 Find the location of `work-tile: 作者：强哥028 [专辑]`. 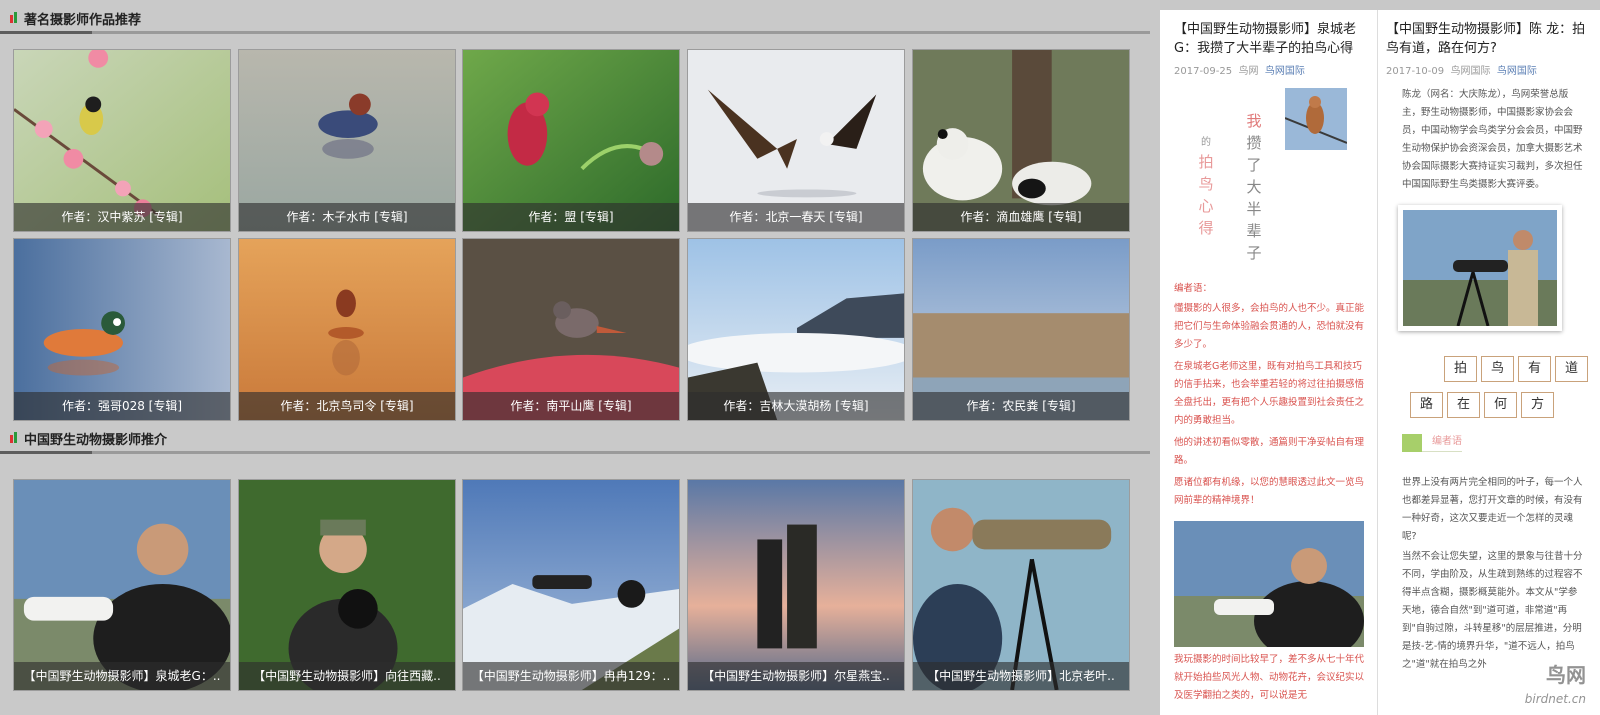

work-tile: 作者：强哥028 [专辑] is located at coordinates (122, 329).